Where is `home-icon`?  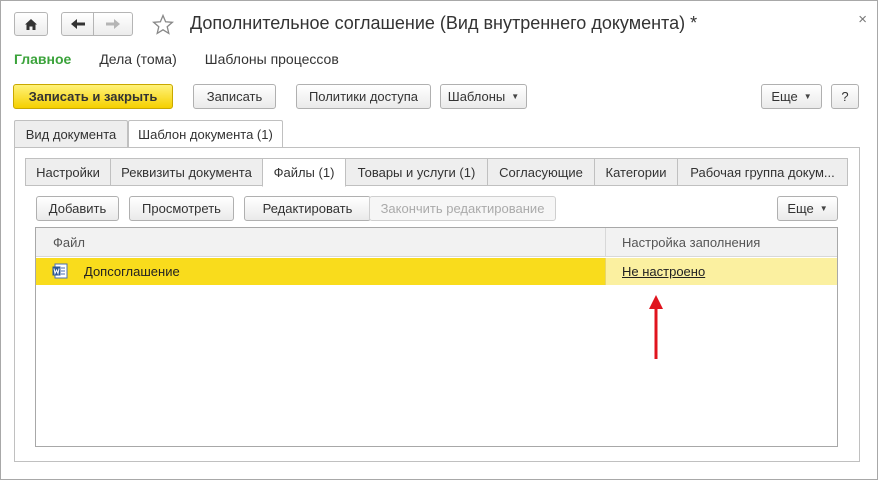
home-icon is located at coordinates (31, 24).